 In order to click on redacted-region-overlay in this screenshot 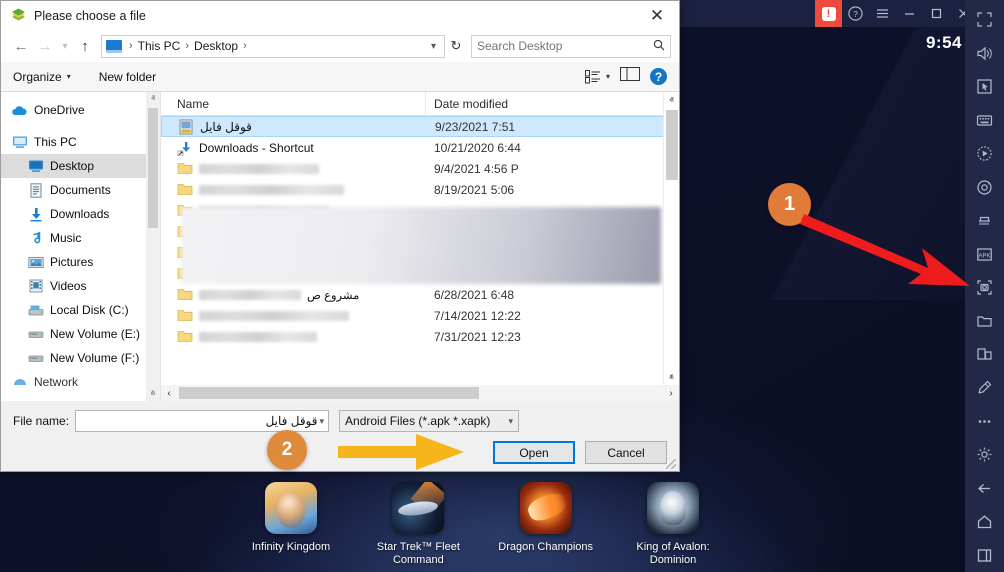, I will do `click(421, 245)`.